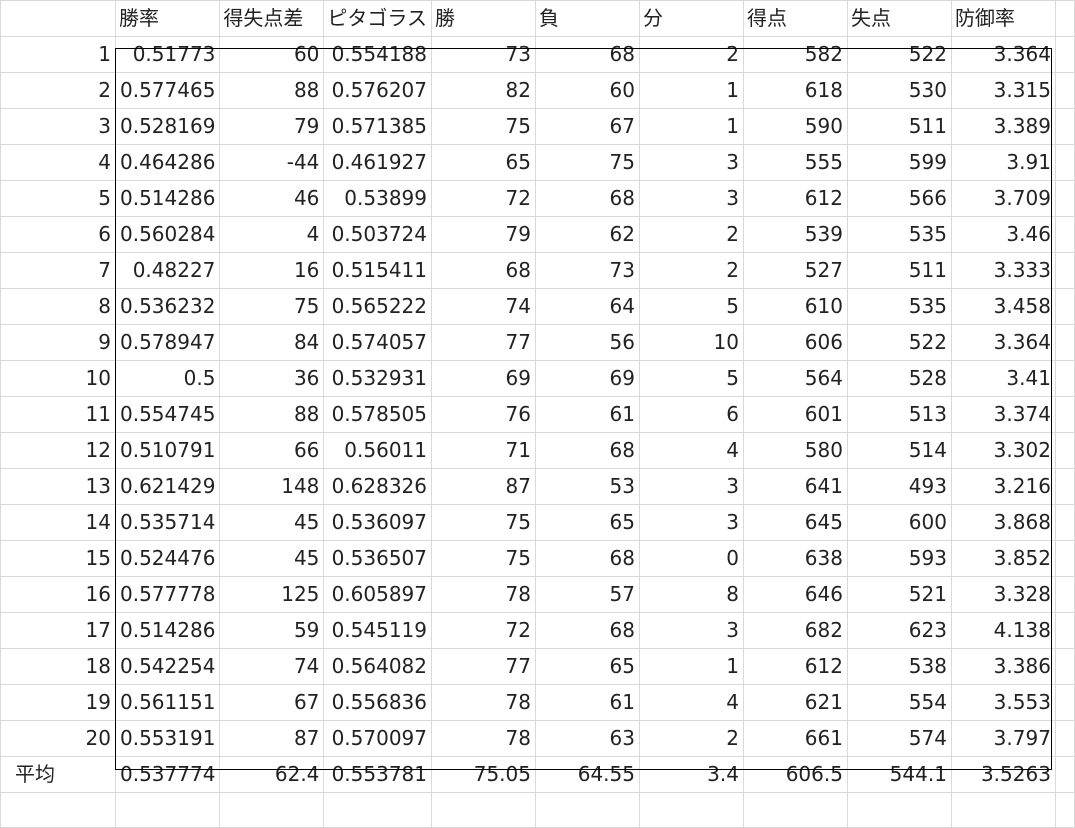  What do you see at coordinates (58, 126) in the screenshot?
I see `row-number-cell: 3` at bounding box center [58, 126].